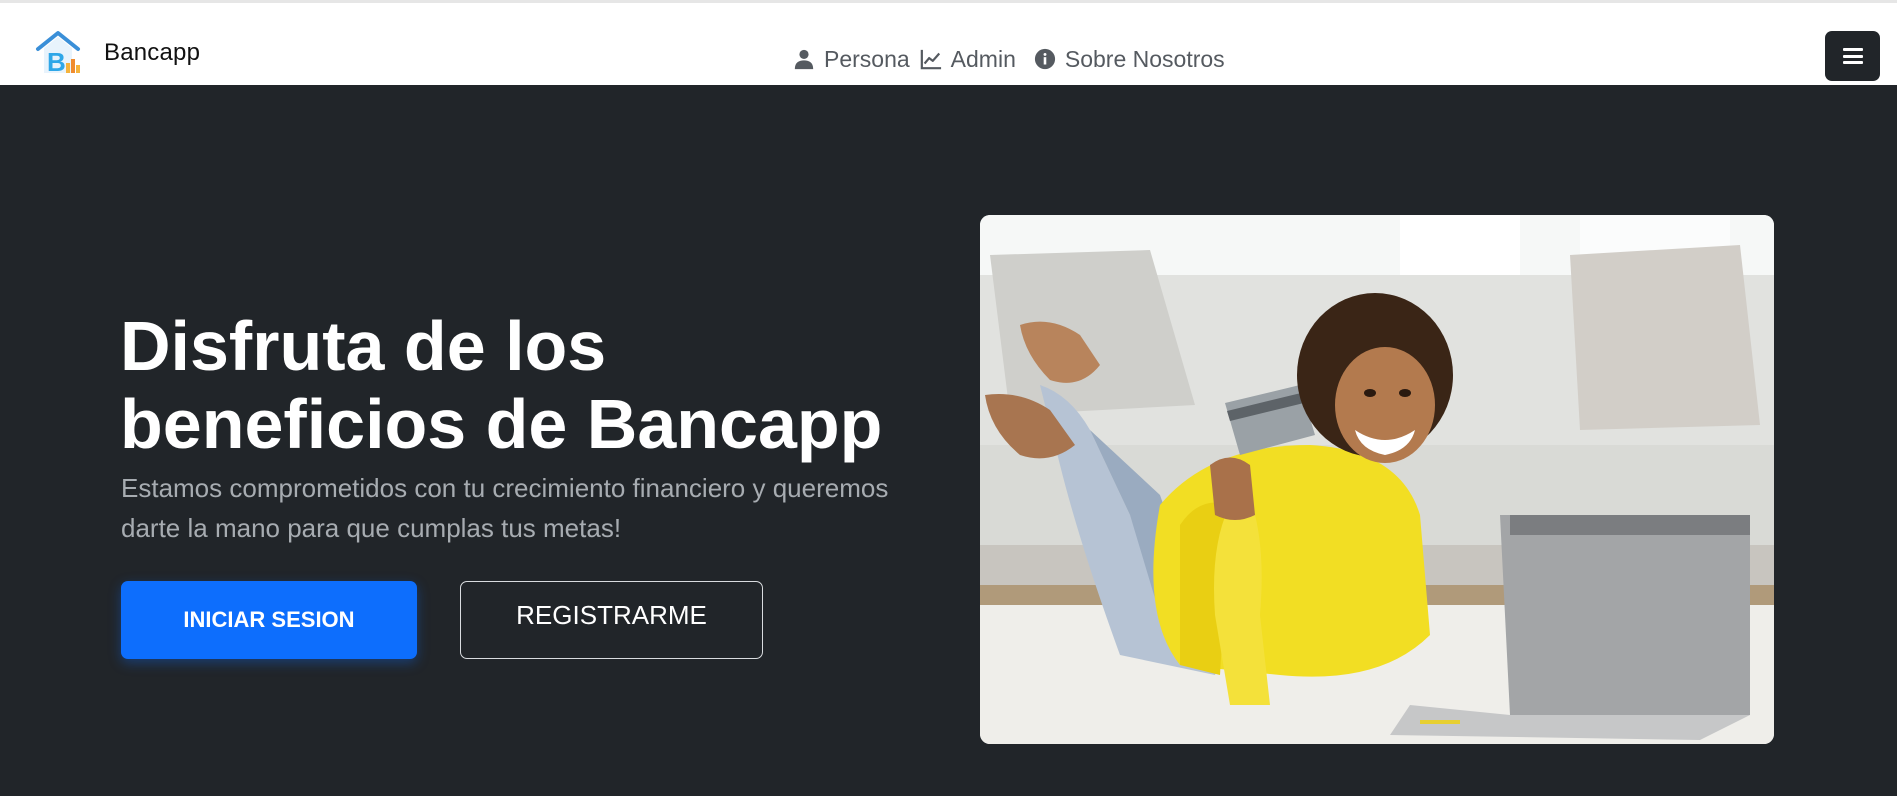 Image resolution: width=1897 pixels, height=796 pixels. I want to click on svg-text: B, so click(56, 62).